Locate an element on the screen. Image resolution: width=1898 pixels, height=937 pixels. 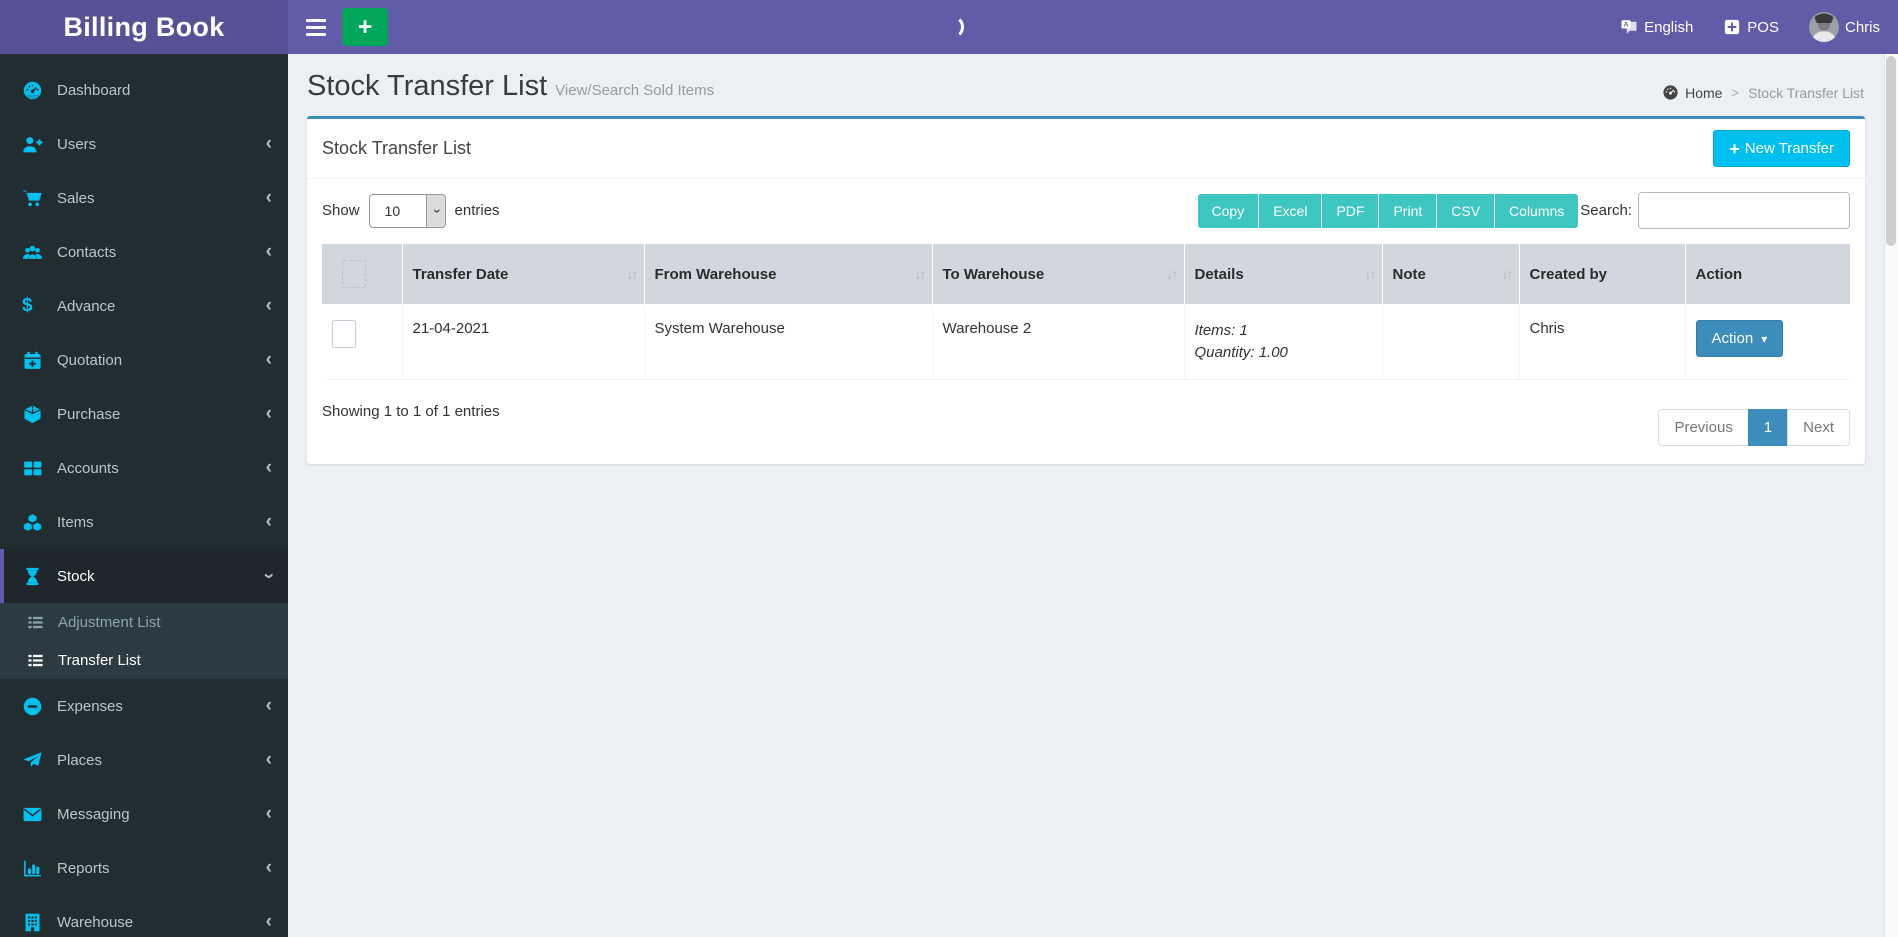
sidebar-item-label: Purchase is located at coordinates (89, 414).